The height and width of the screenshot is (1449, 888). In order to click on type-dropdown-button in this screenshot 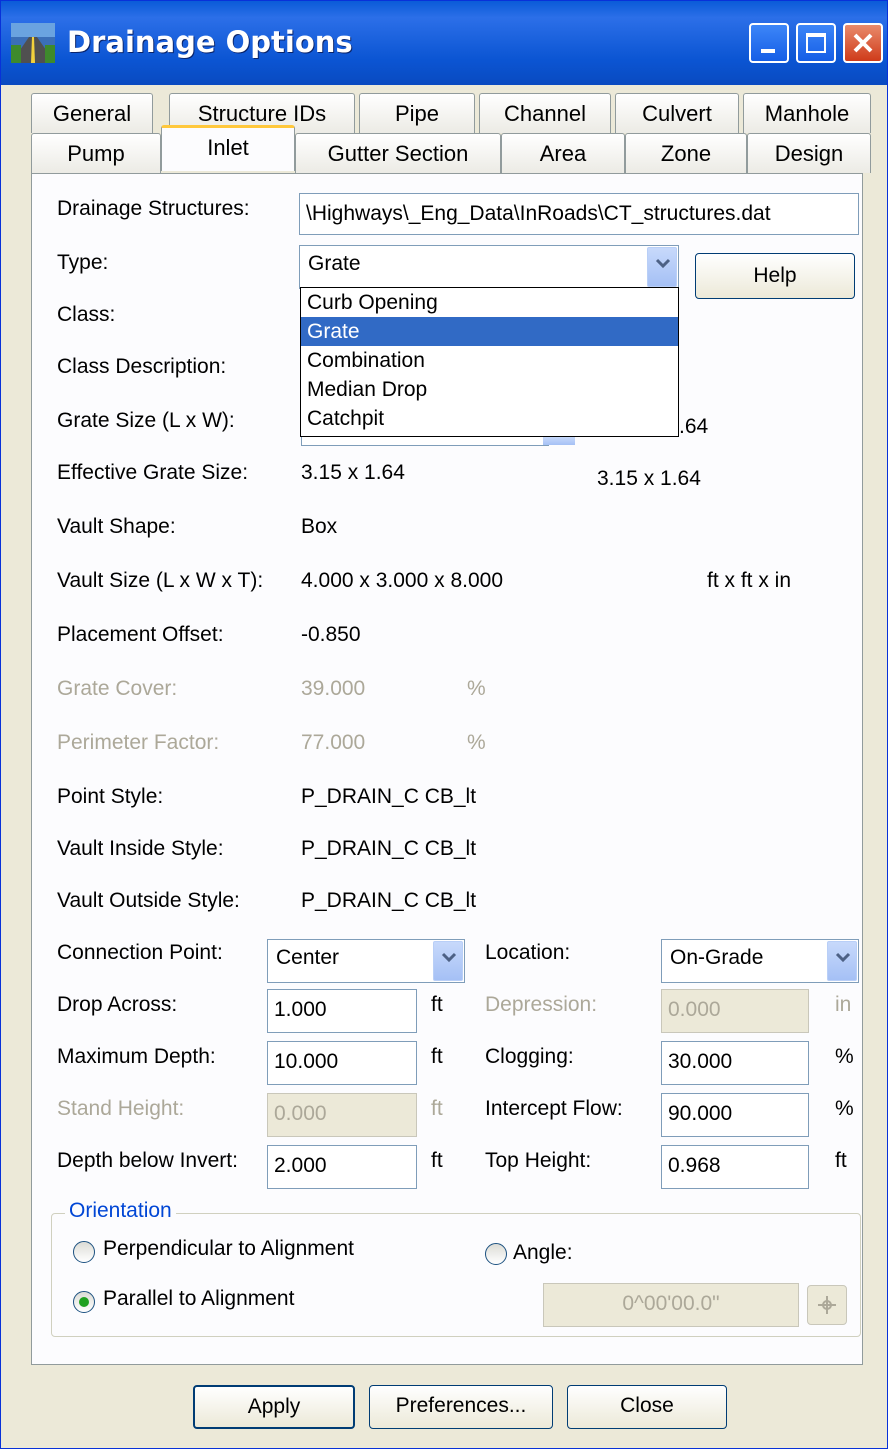, I will do `click(662, 267)`.